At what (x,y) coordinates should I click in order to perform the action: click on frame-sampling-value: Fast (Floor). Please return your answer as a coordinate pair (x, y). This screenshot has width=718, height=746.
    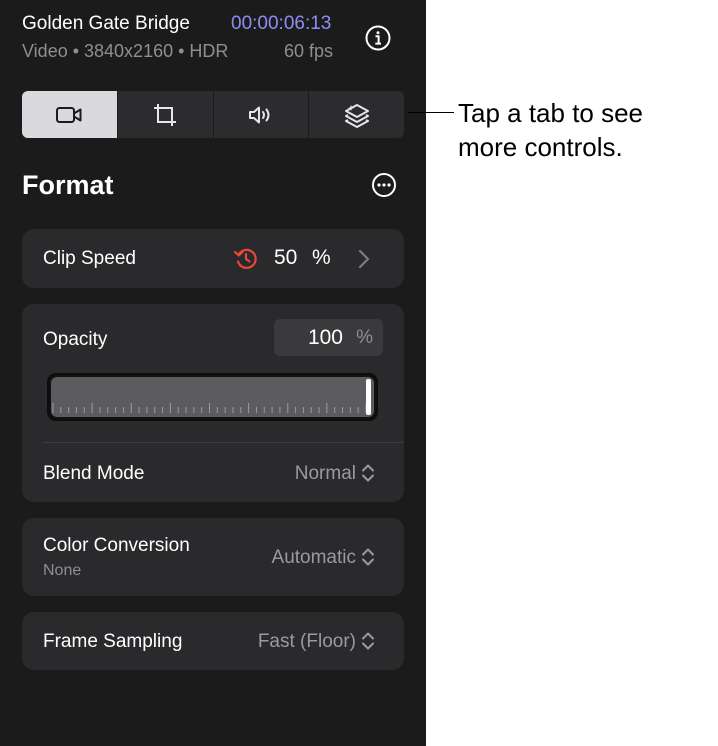
    Looking at the image, I should click on (306, 641).